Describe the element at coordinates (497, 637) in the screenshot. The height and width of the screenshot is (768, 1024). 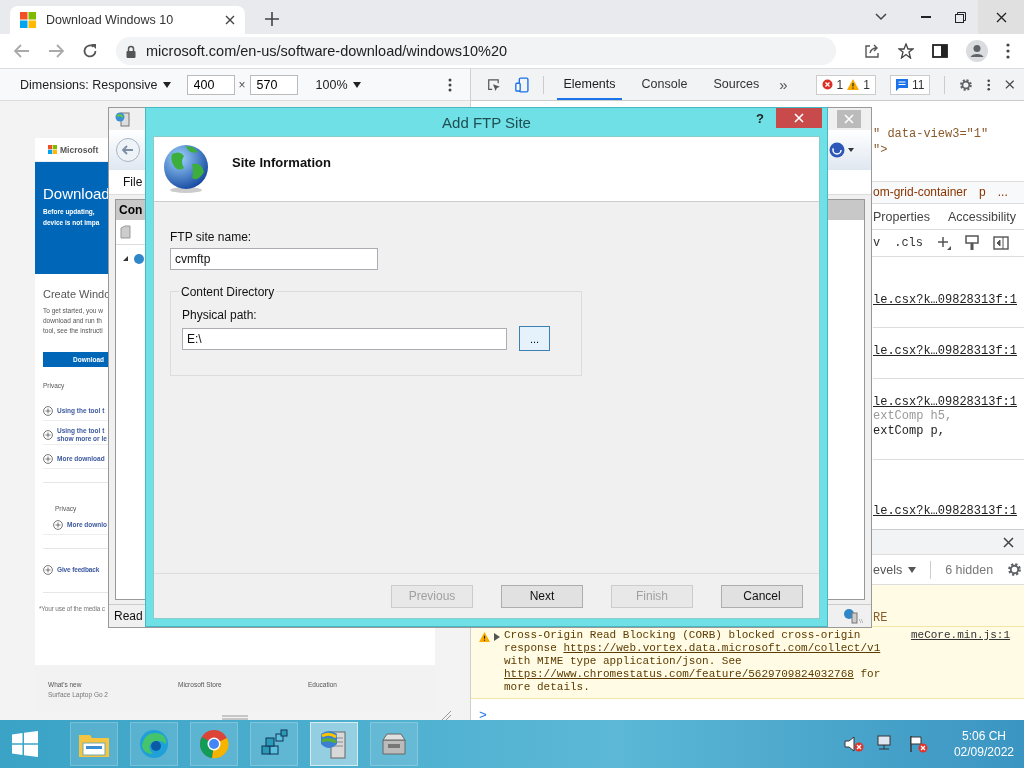
I see `expand-arrow-icon` at that location.